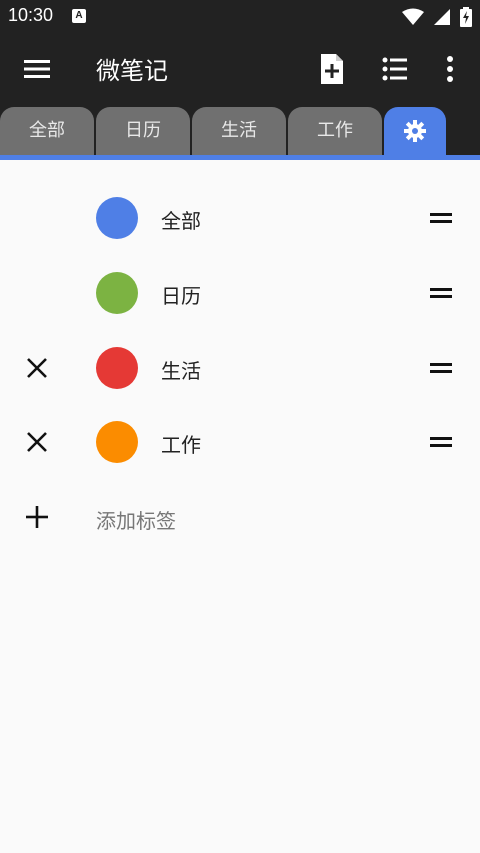  What do you see at coordinates (240, 157) in the screenshot?
I see `tab-indicator` at bounding box center [240, 157].